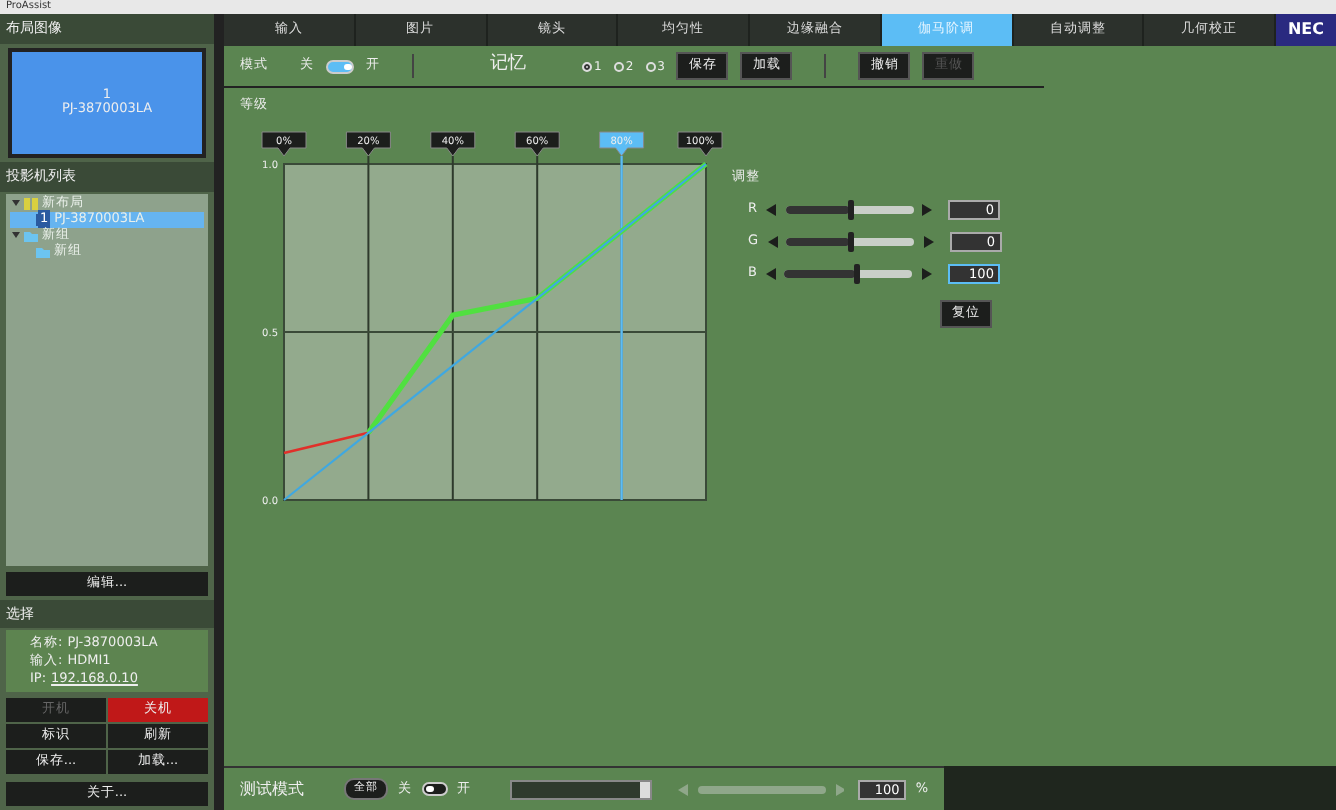 The height and width of the screenshot is (810, 1336). Describe the element at coordinates (508, 65) in the screenshot. I see `memory-label: 记忆` at that location.